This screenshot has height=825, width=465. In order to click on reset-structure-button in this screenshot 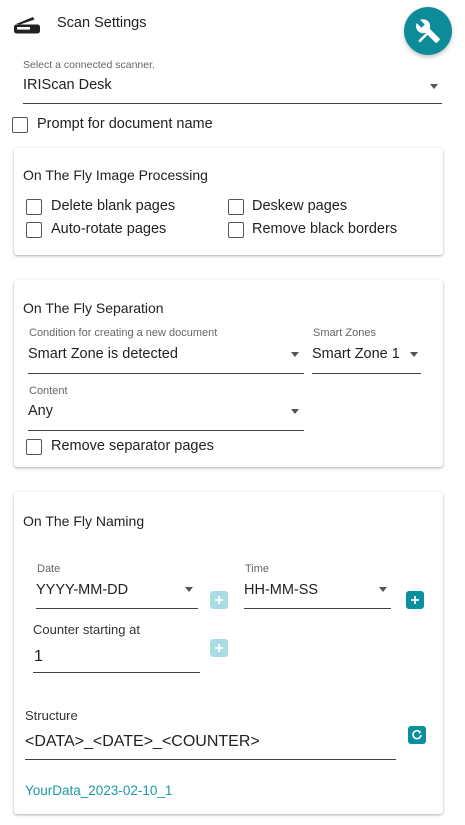, I will do `click(417, 735)`.